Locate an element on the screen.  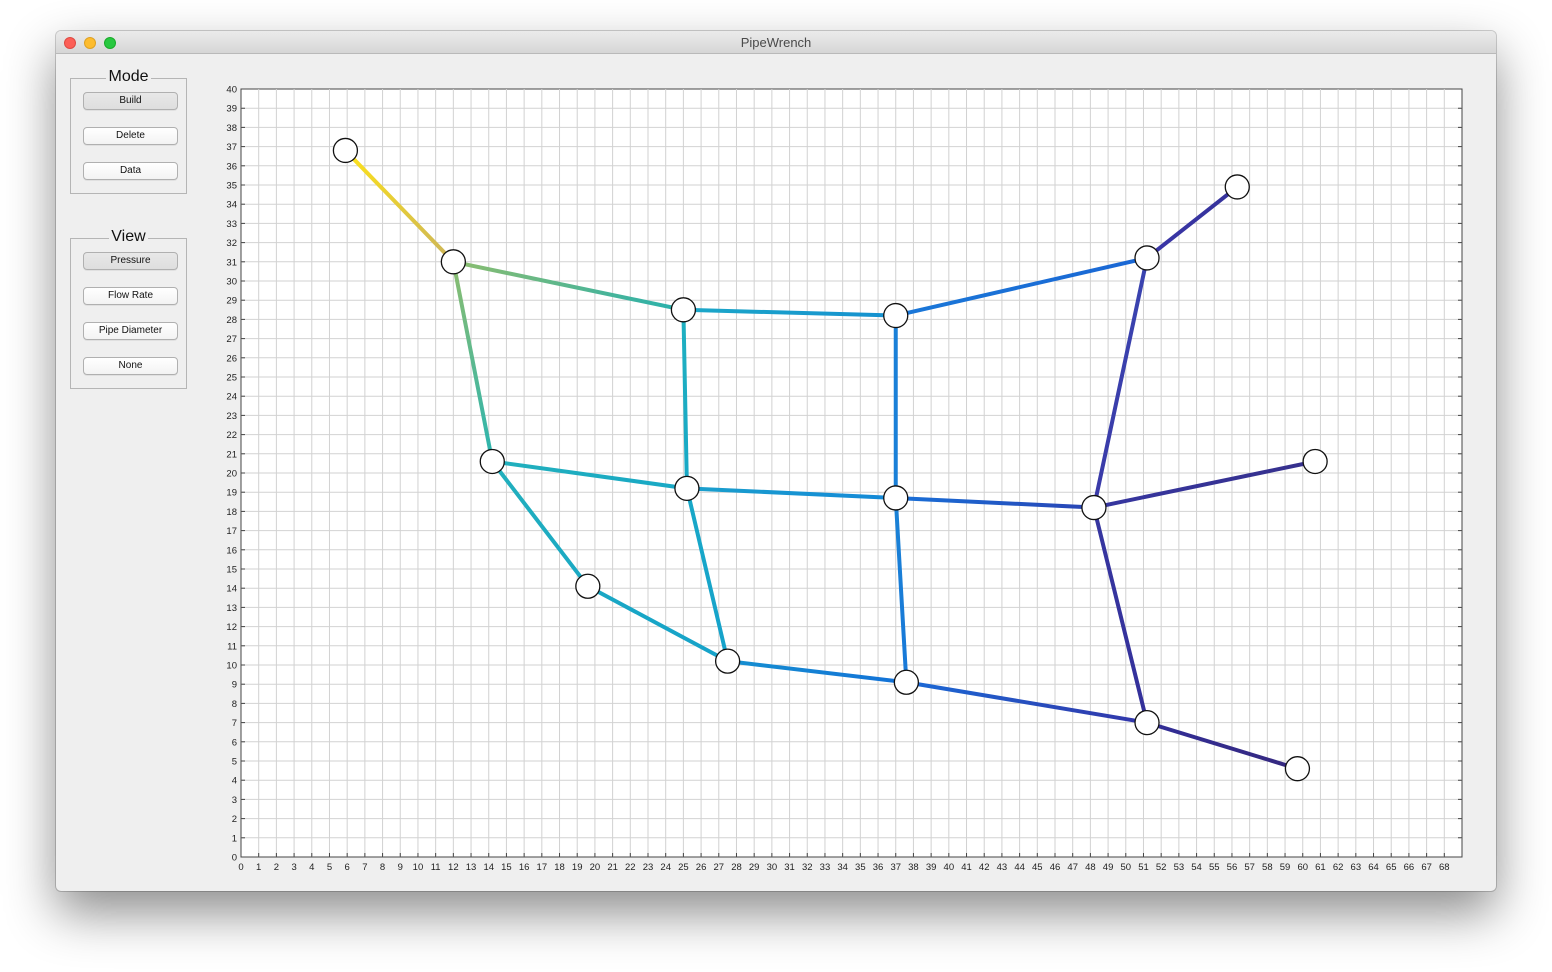
junction-node-n14 is located at coordinates (906, 682).